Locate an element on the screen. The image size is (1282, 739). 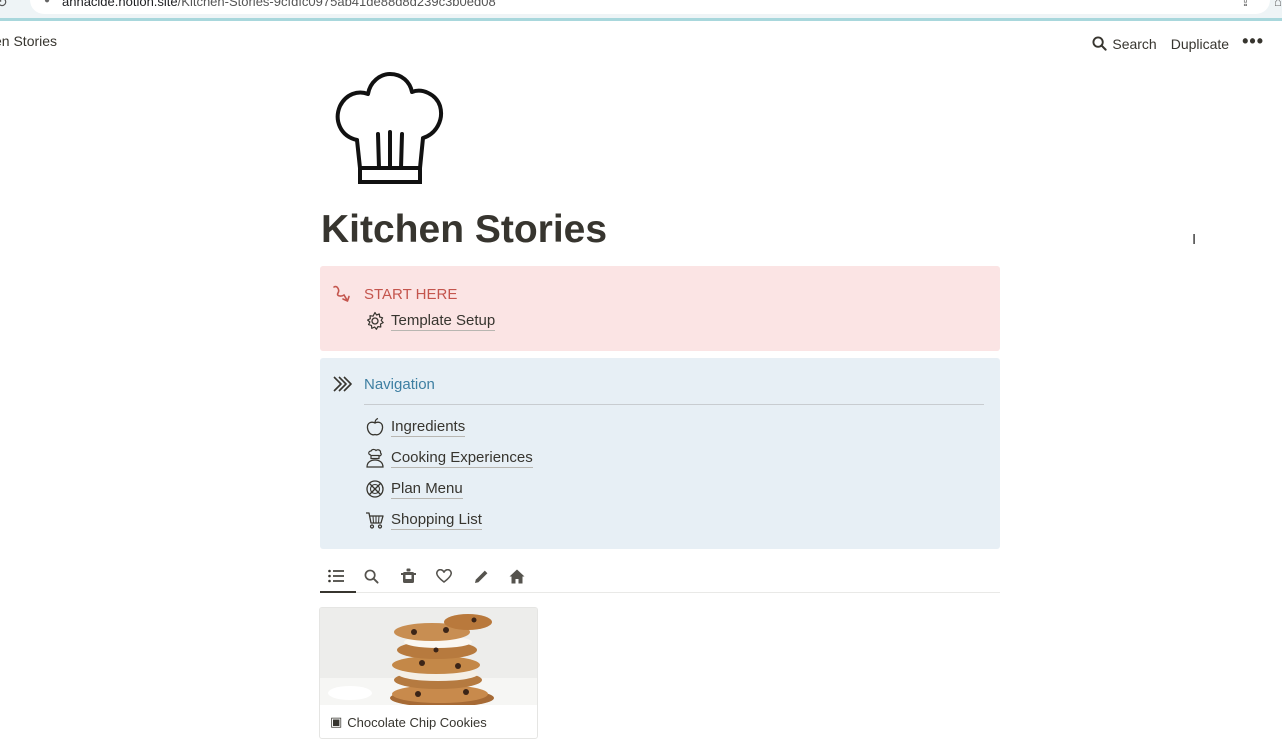
share-icon: ⇪ is located at coordinates (1245, 5).